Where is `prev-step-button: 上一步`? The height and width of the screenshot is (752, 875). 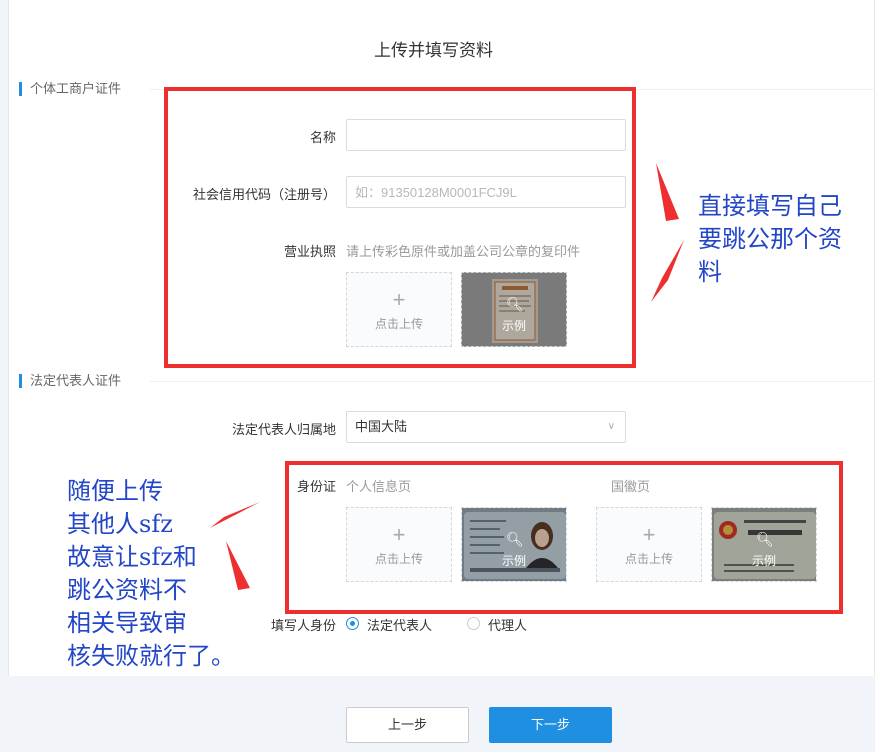 prev-step-button: 上一步 is located at coordinates (407, 725).